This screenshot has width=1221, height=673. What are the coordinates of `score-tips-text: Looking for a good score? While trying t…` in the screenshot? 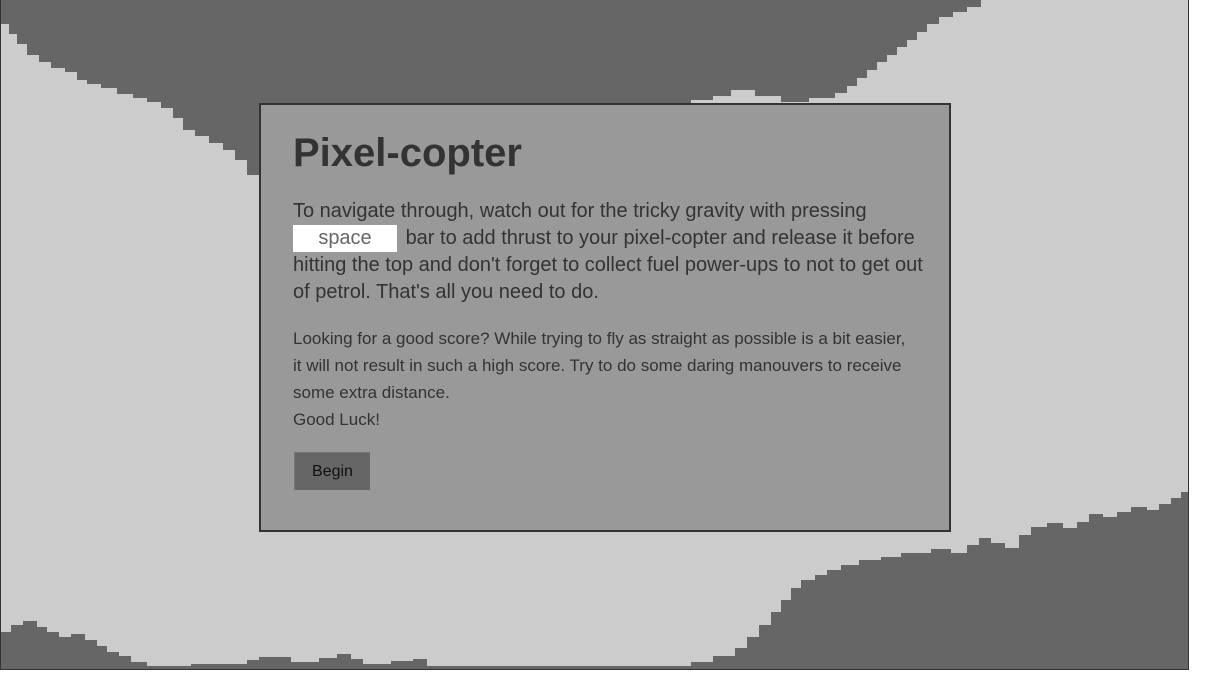 It's located at (605, 379).